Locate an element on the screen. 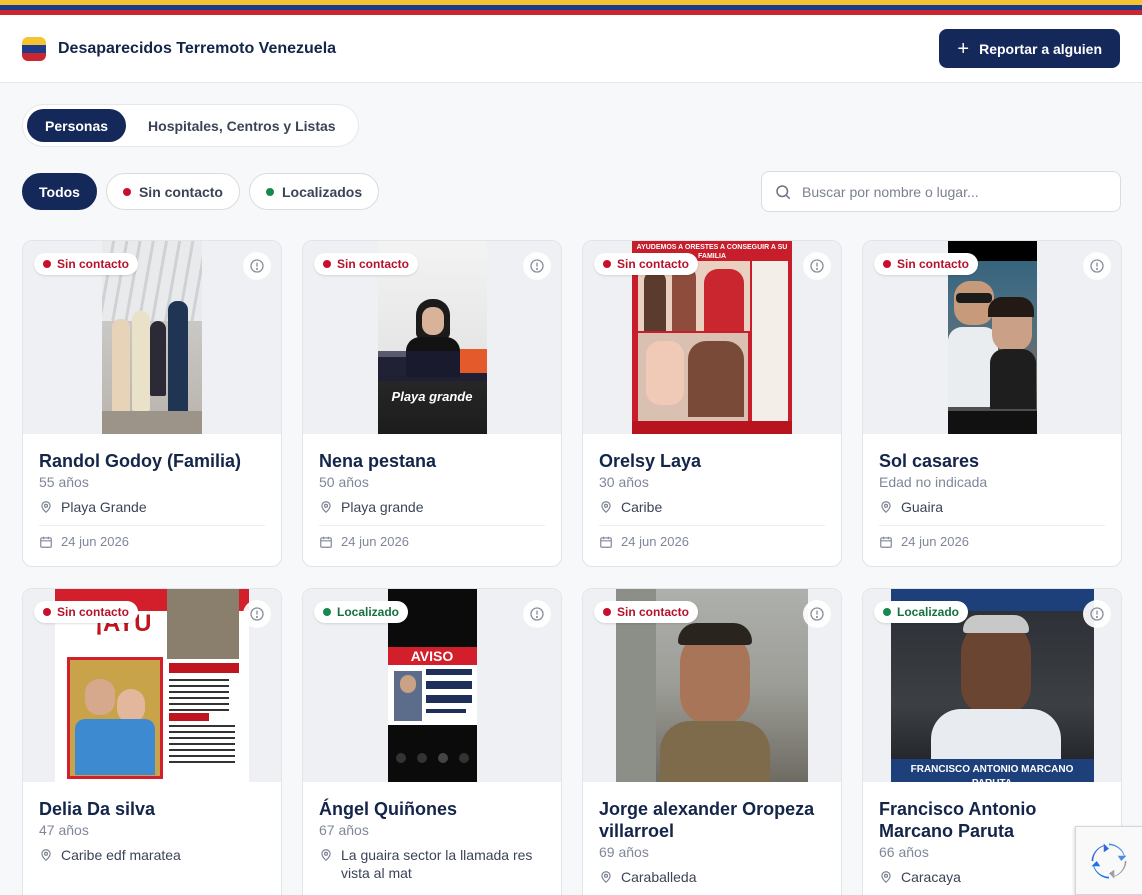  person-age: 30 años is located at coordinates (624, 482).